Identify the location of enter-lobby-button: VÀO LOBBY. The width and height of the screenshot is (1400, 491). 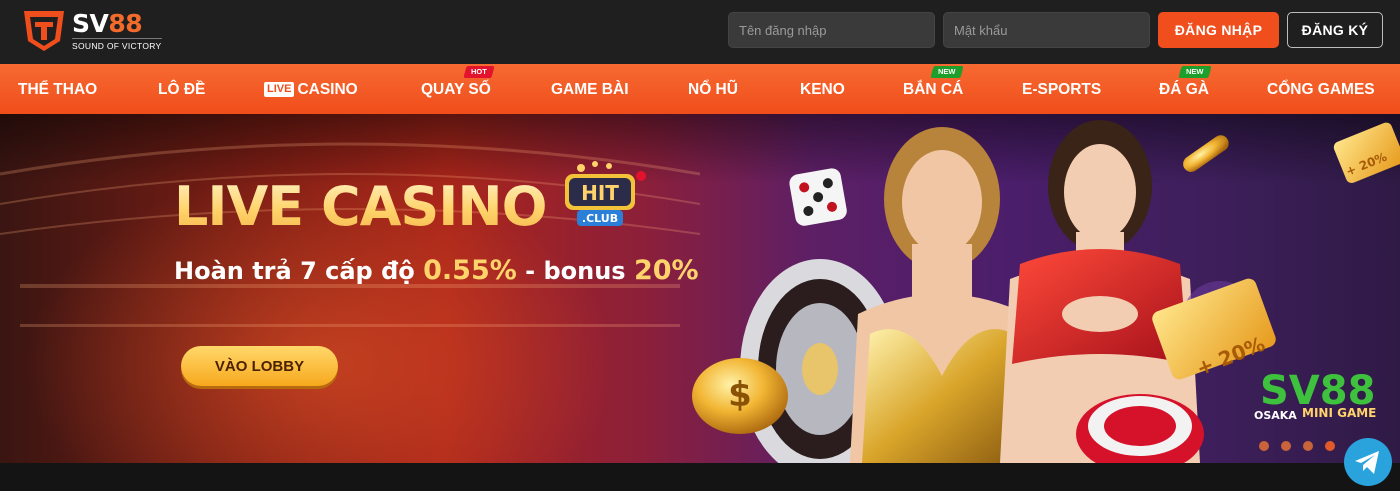
(259, 366).